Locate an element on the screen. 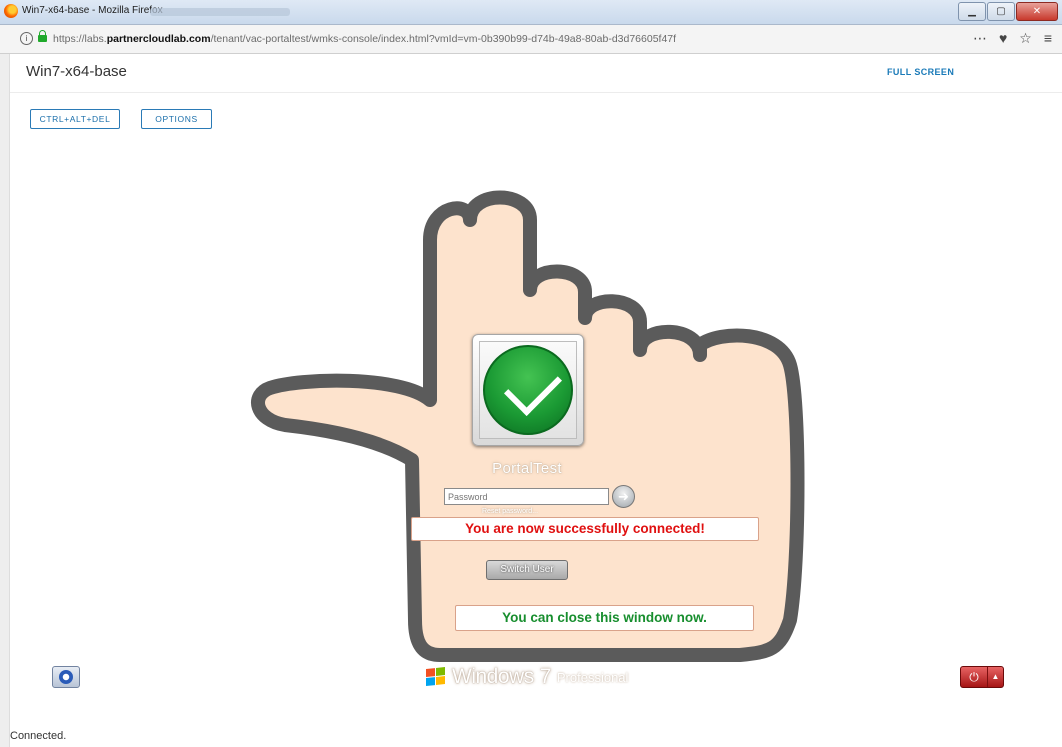 This screenshot has width=1062, height=747. os-brand-name: Windows is located at coordinates (493, 676).